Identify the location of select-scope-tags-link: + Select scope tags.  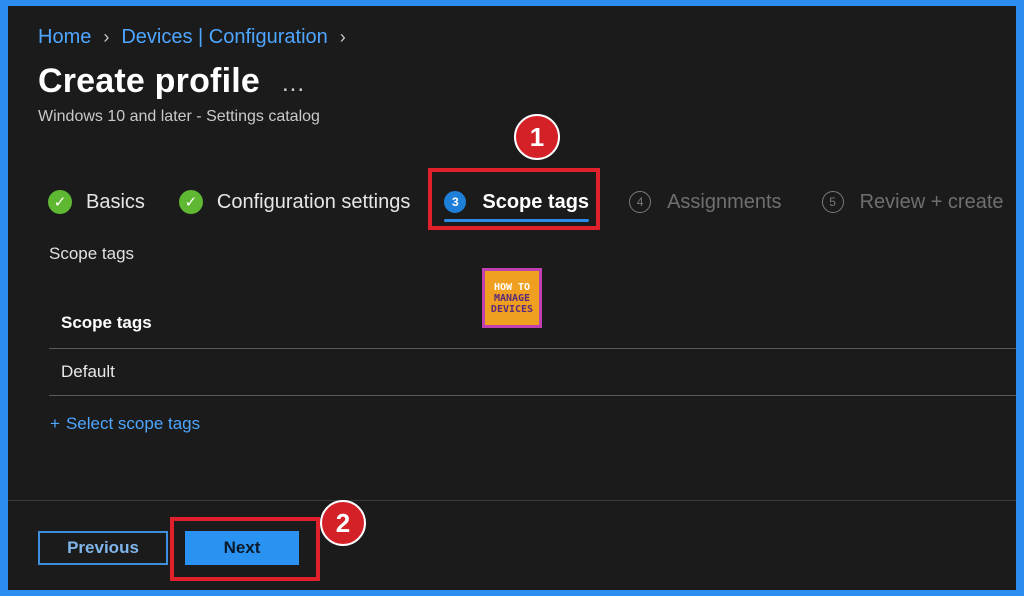
(125, 424).